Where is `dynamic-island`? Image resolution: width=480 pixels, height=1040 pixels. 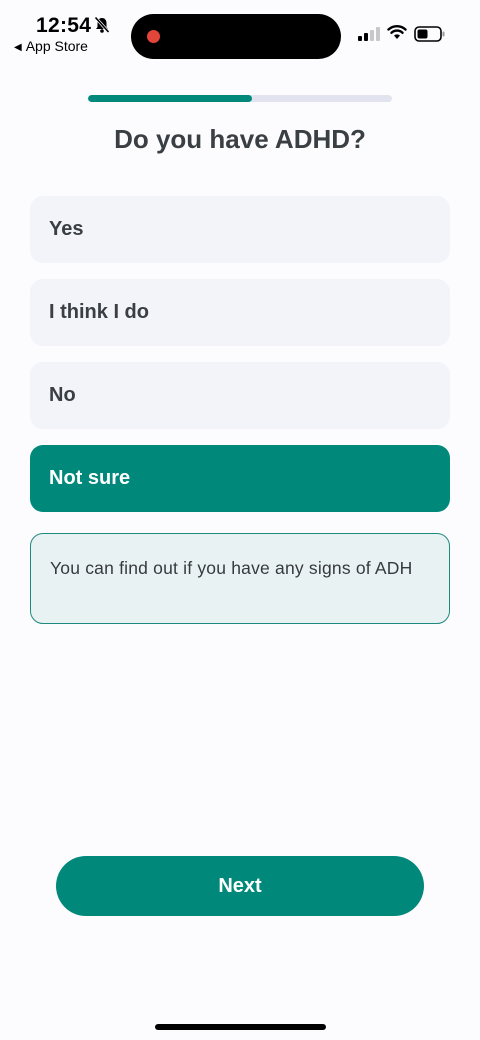
dynamic-island is located at coordinates (236, 36).